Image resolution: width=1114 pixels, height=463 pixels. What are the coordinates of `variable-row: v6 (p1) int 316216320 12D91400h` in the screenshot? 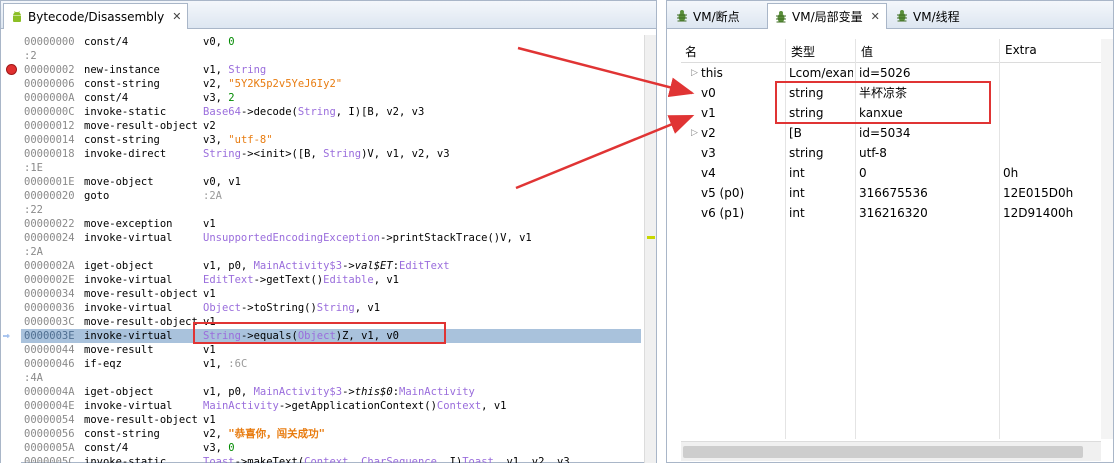 It's located at (891, 213).